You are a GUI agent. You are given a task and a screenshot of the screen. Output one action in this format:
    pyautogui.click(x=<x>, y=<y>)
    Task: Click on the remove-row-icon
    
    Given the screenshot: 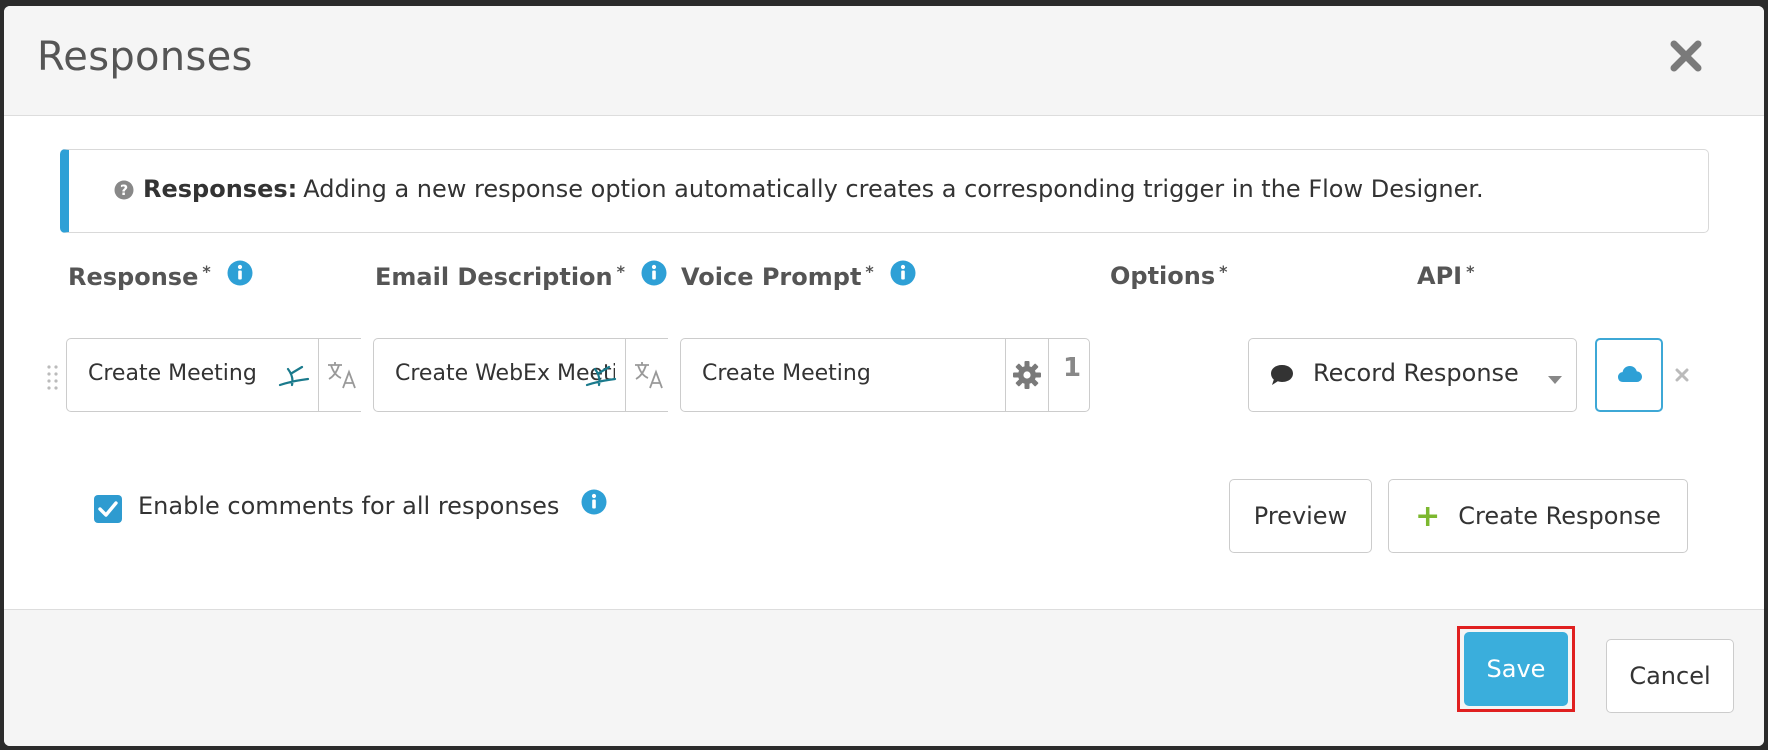 What is the action you would take?
    pyautogui.click(x=1682, y=377)
    